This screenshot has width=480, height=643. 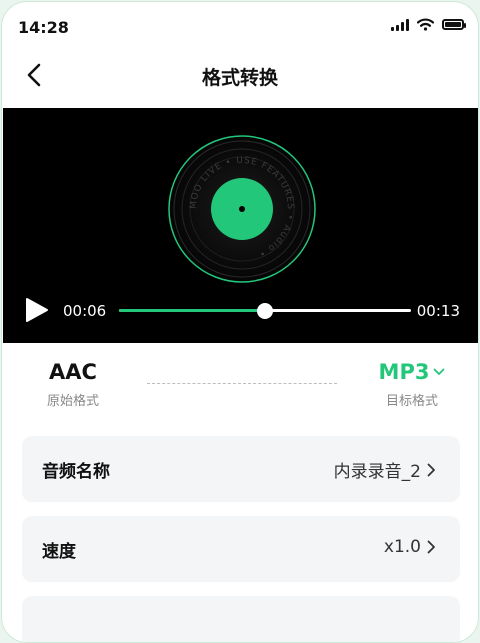 I want to click on source-format: AAC 原始格式, so click(x=73, y=384).